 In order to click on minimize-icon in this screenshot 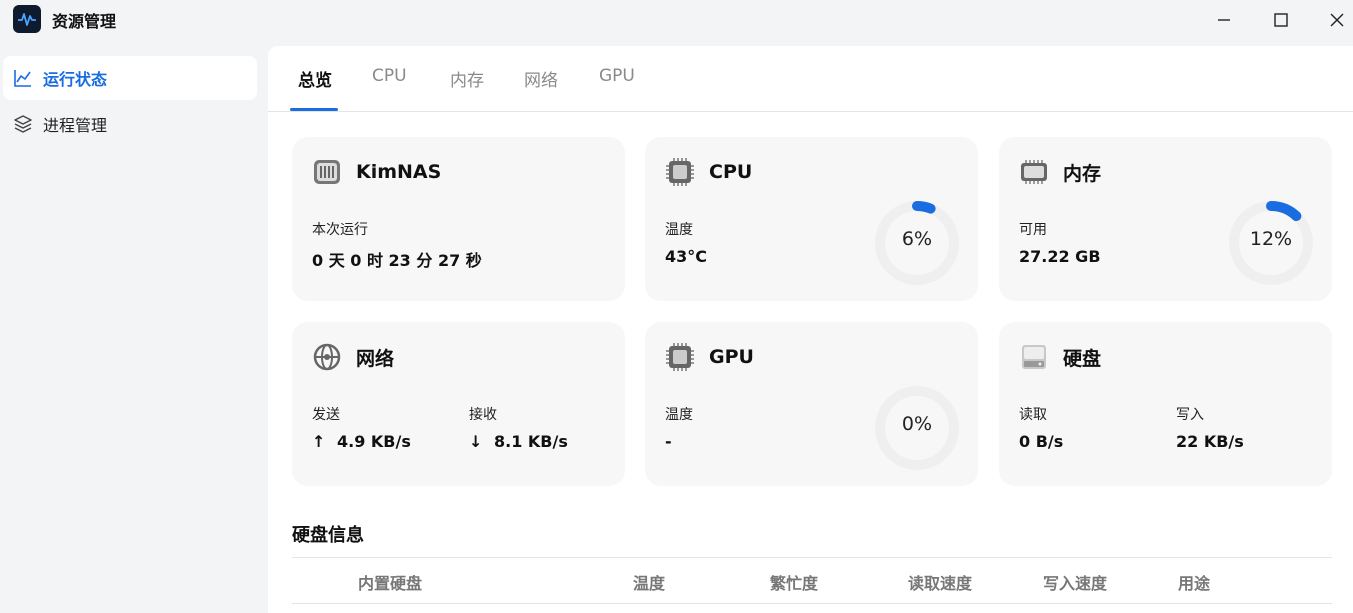, I will do `click(1224, 20)`.